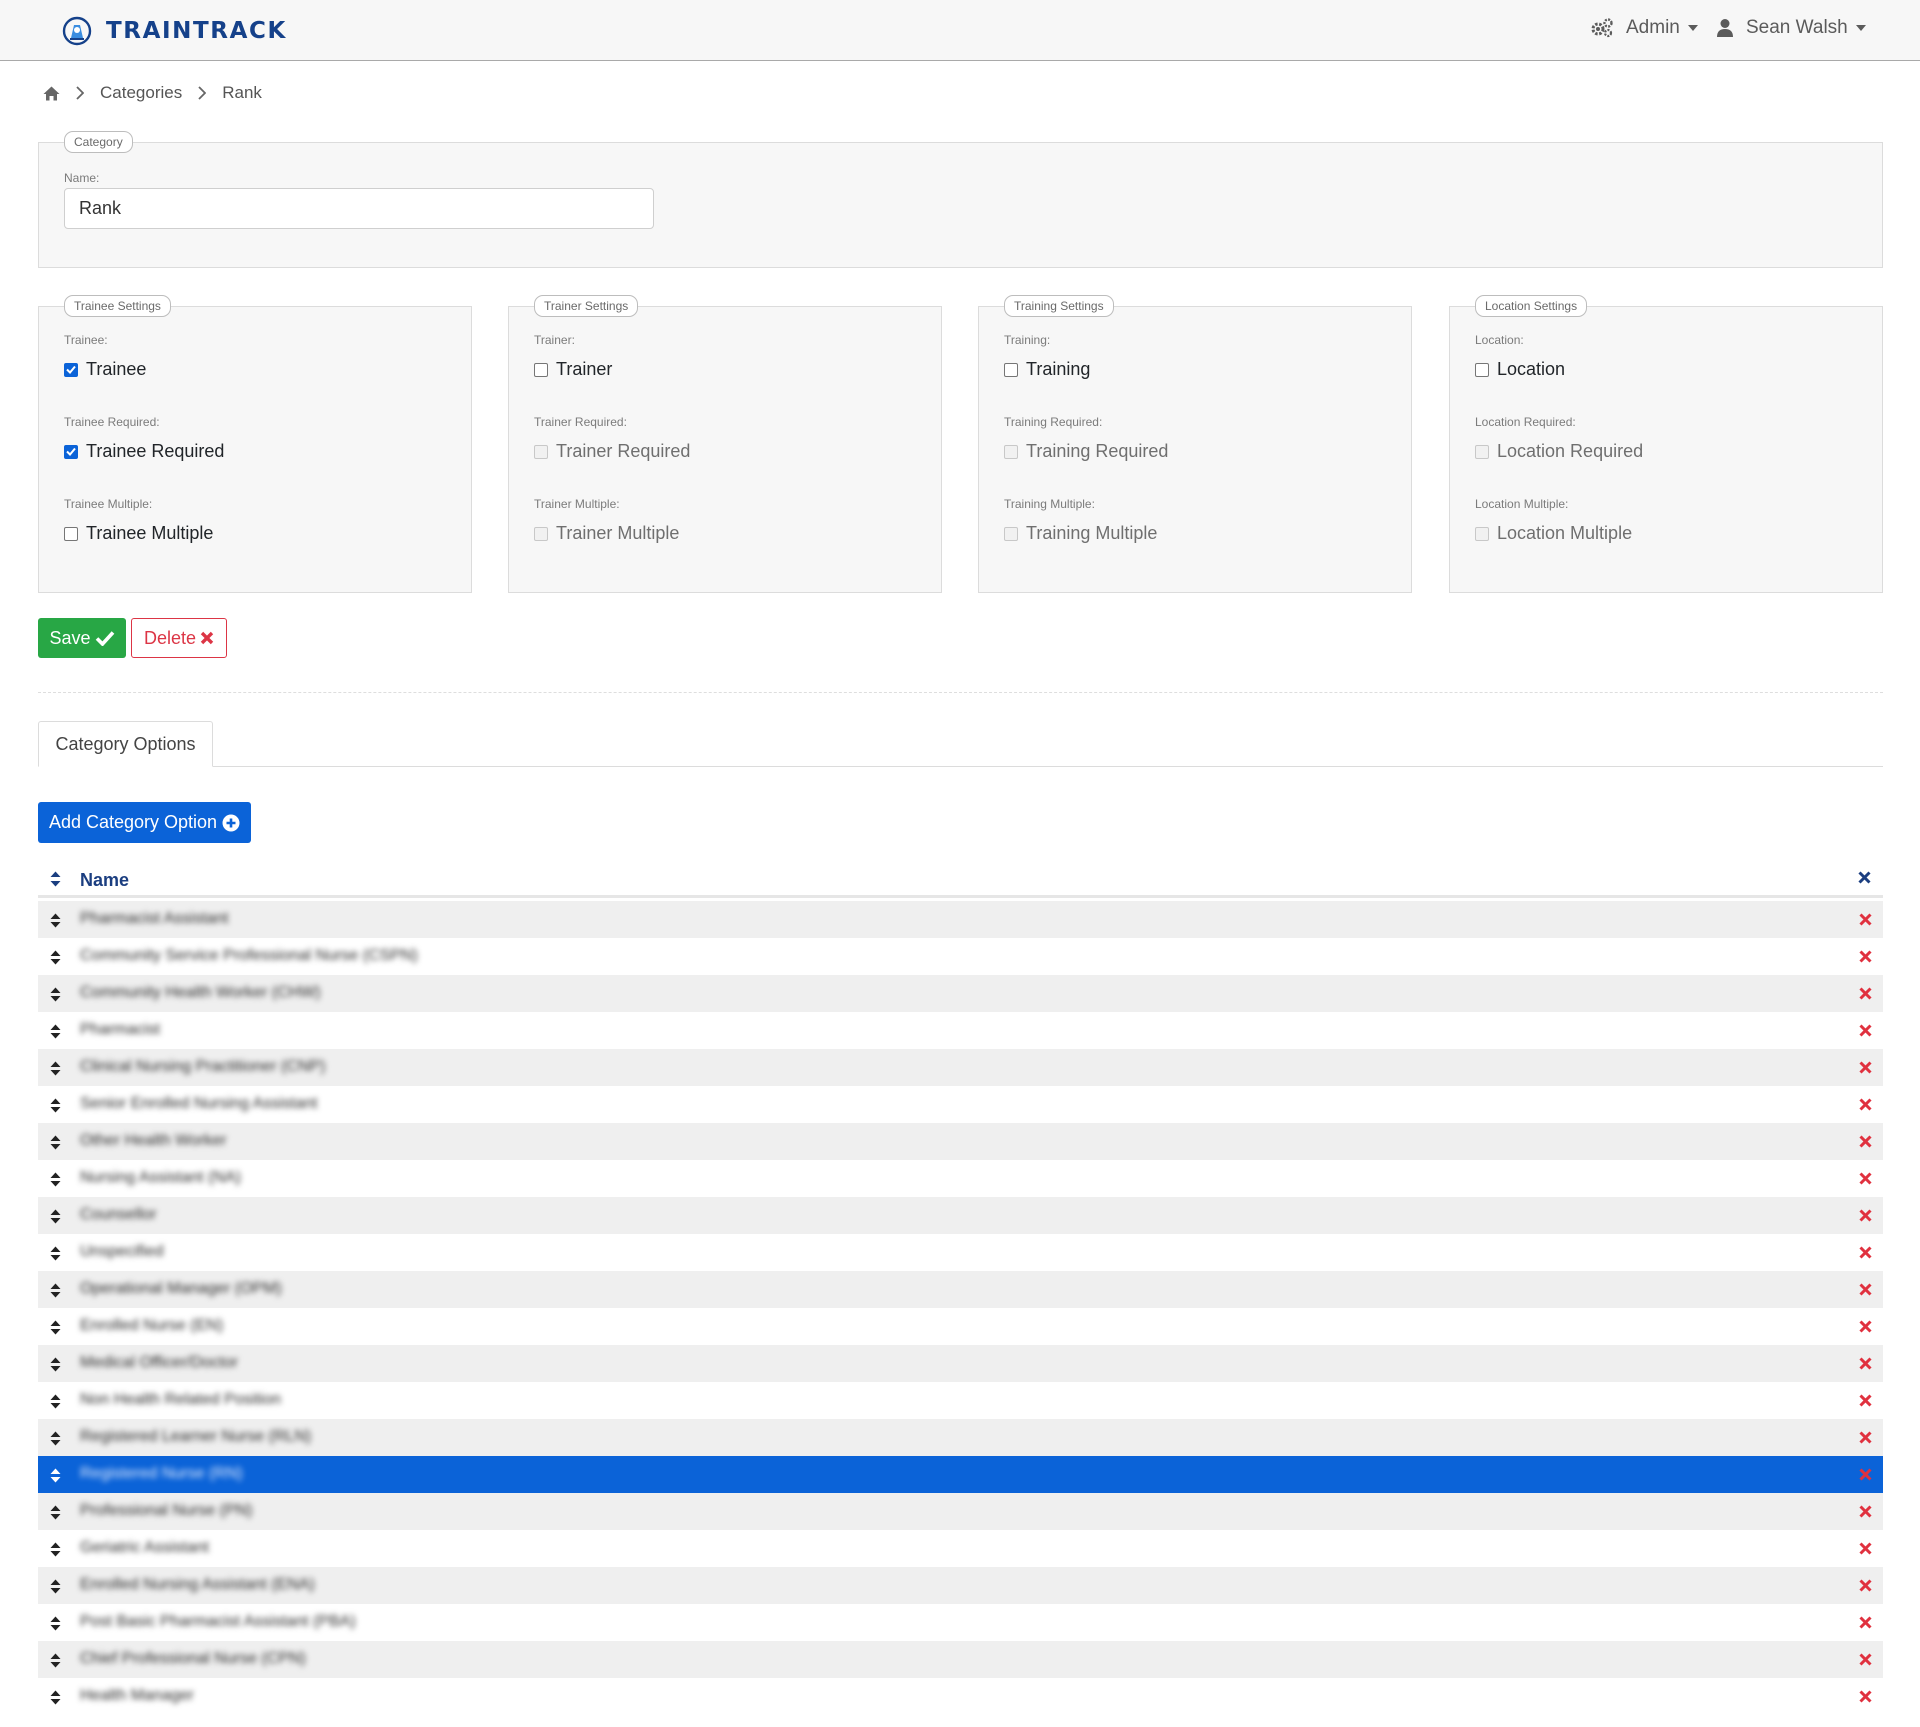  I want to click on option-name: Registered Learner Nurse (RLN), so click(196, 1436).